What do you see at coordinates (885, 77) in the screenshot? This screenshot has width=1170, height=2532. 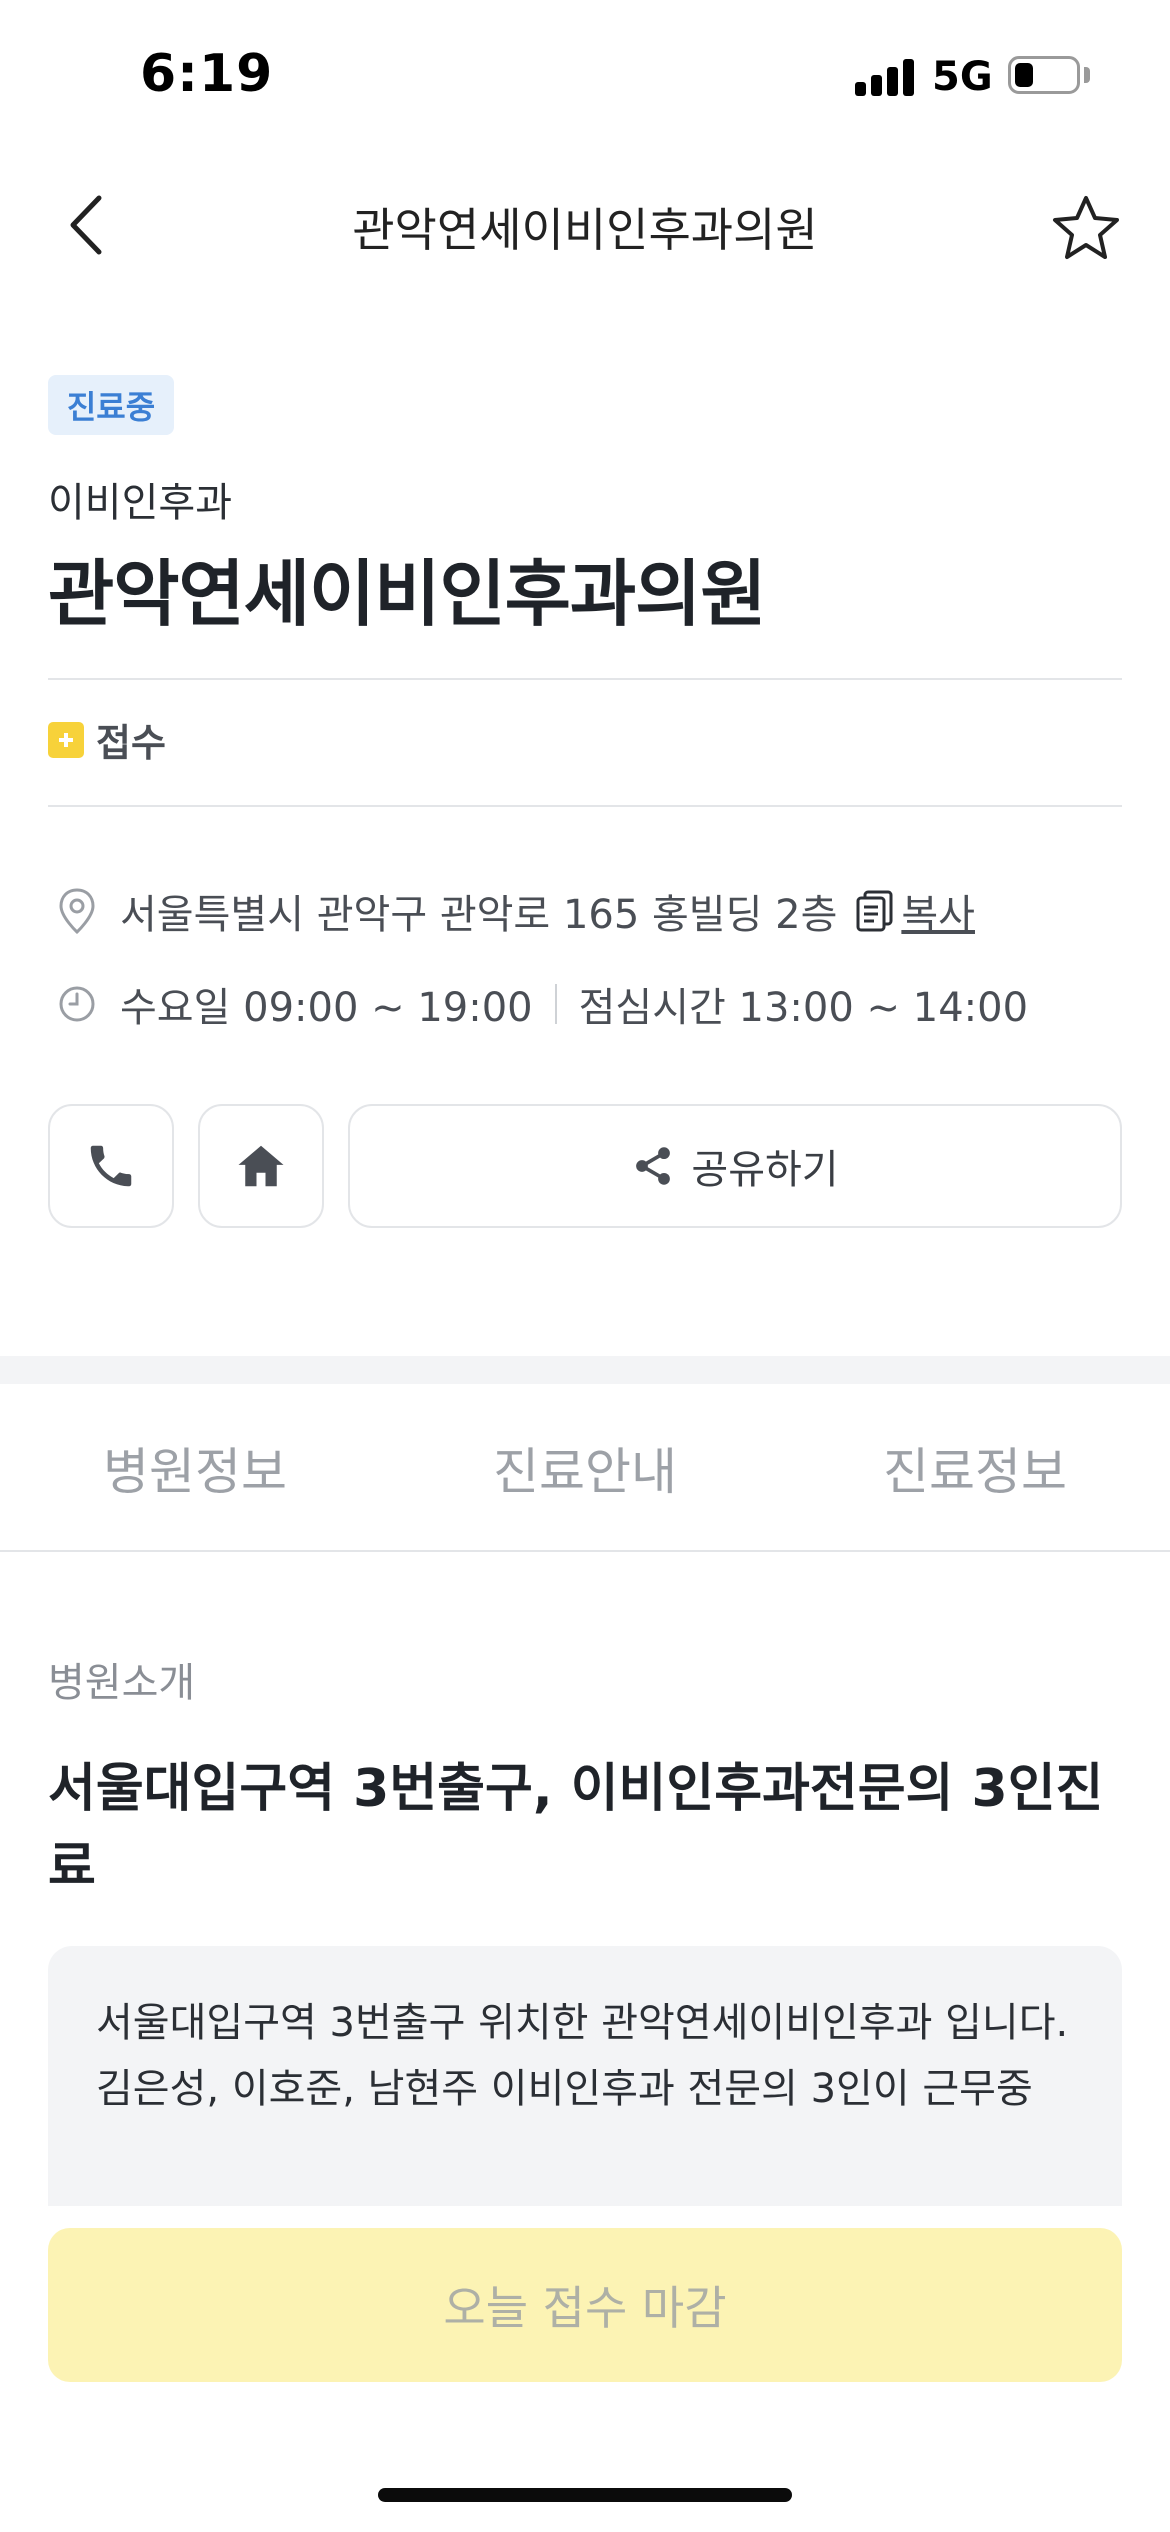 I see `signal-icon` at bounding box center [885, 77].